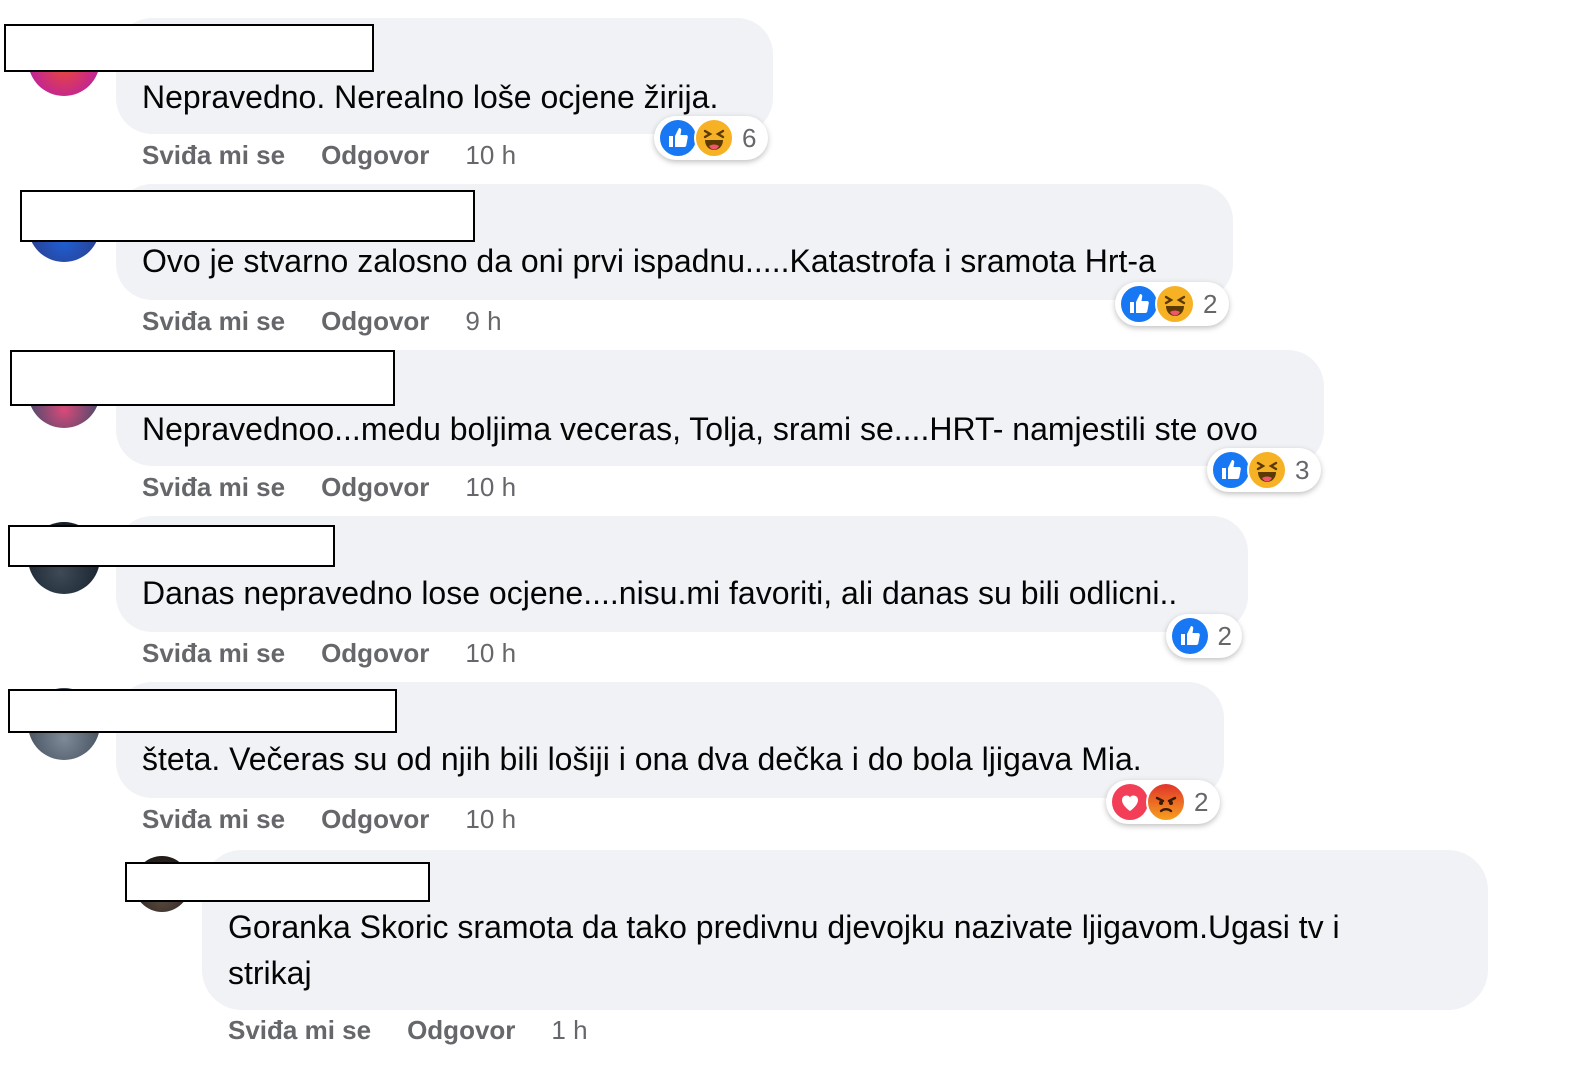 This screenshot has width=1591, height=1080. Describe the element at coordinates (430, 97) in the screenshot. I see `comment-text: Nepravedno. Nerealno loše ocjene žirija.` at that location.